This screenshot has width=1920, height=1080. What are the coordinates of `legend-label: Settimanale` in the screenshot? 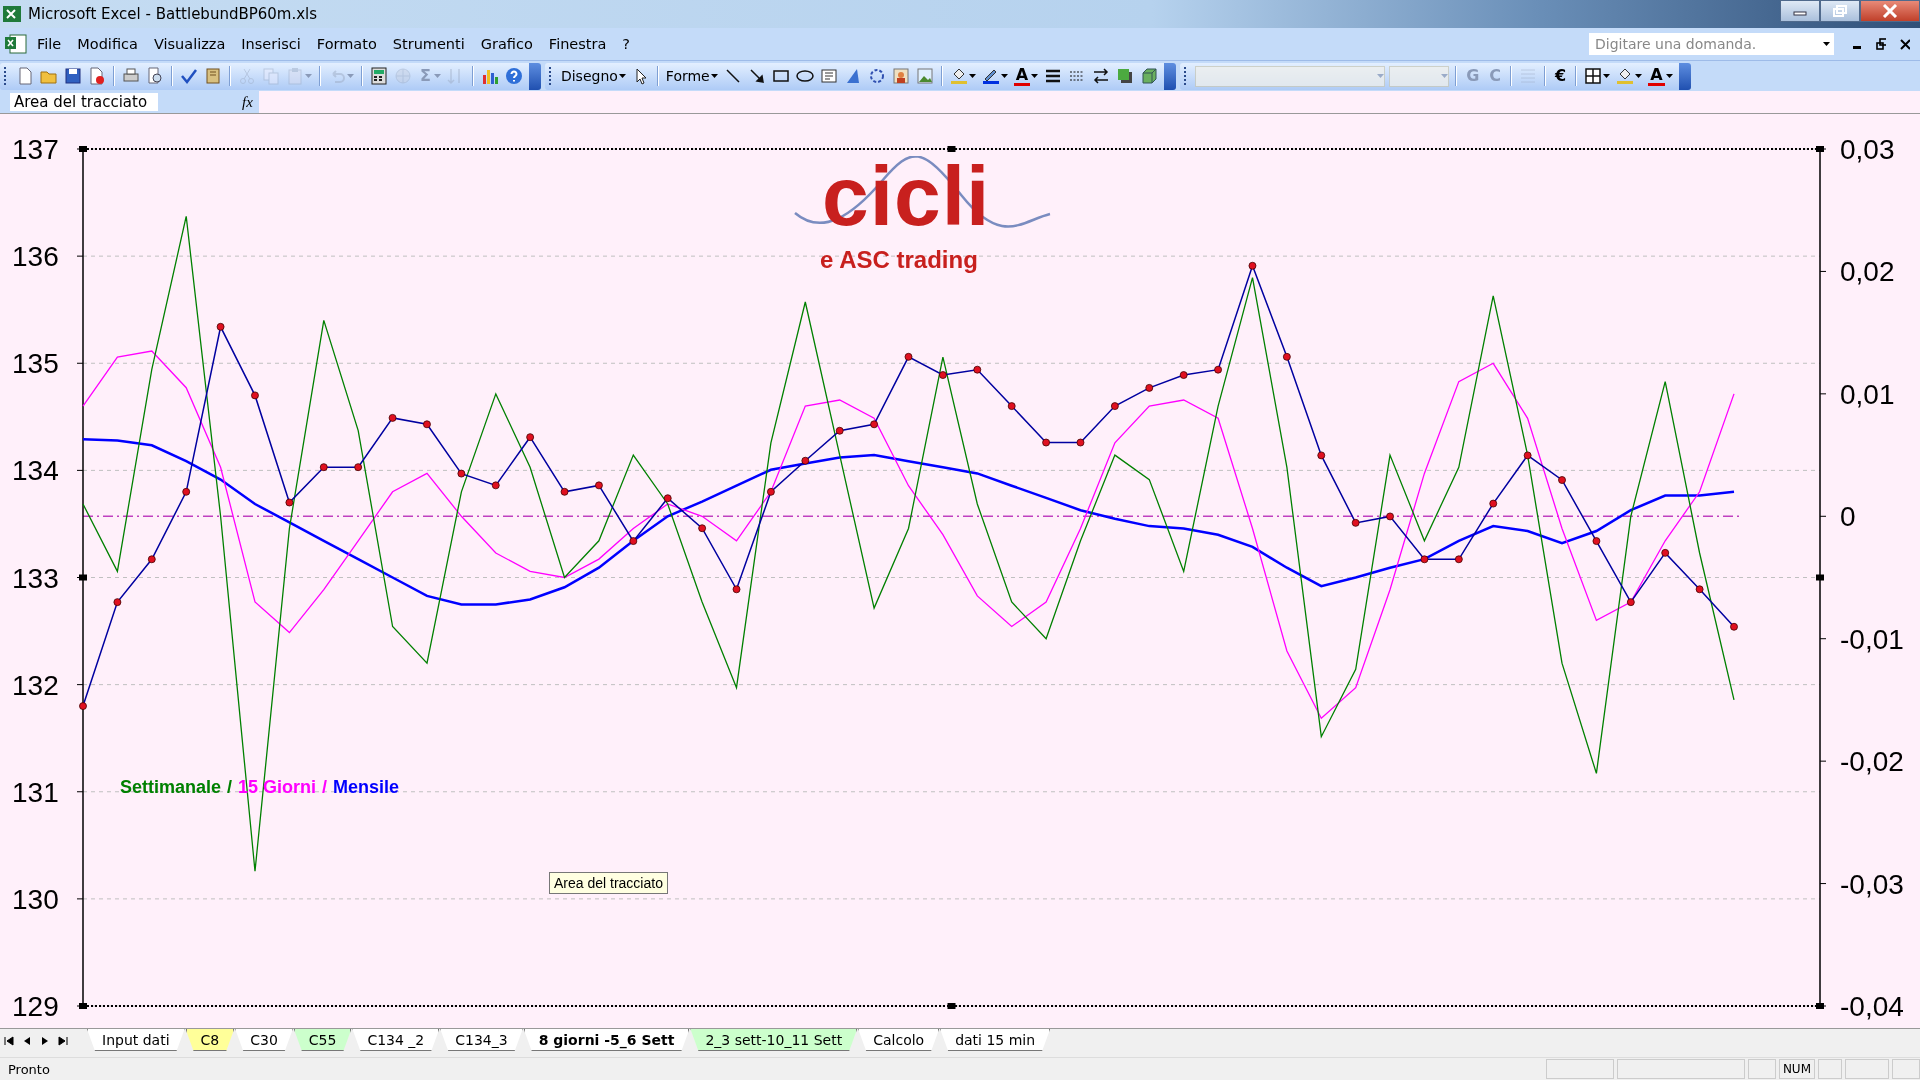 It's located at (171, 787).